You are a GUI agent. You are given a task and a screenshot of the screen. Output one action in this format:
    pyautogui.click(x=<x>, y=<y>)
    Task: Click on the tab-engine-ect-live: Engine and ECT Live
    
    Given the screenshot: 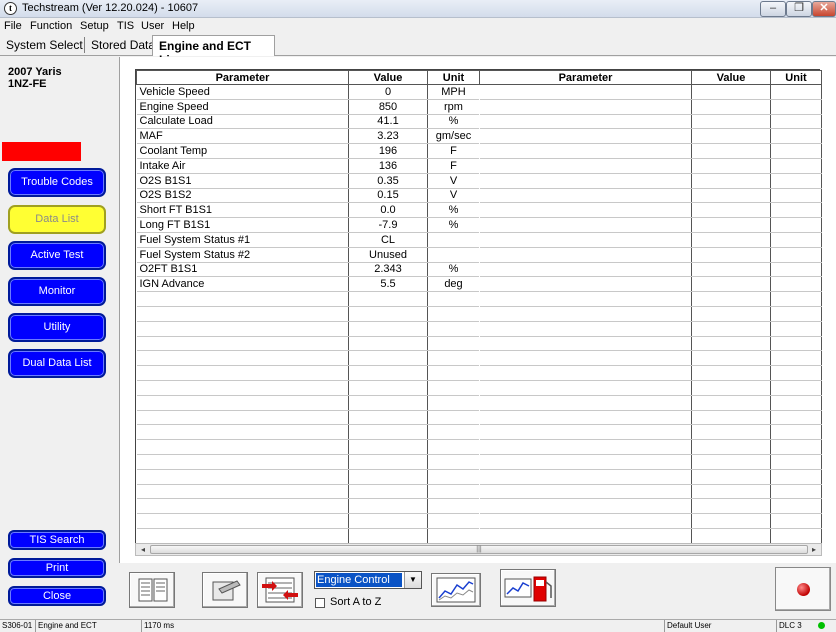 What is the action you would take?
    pyautogui.click(x=213, y=51)
    